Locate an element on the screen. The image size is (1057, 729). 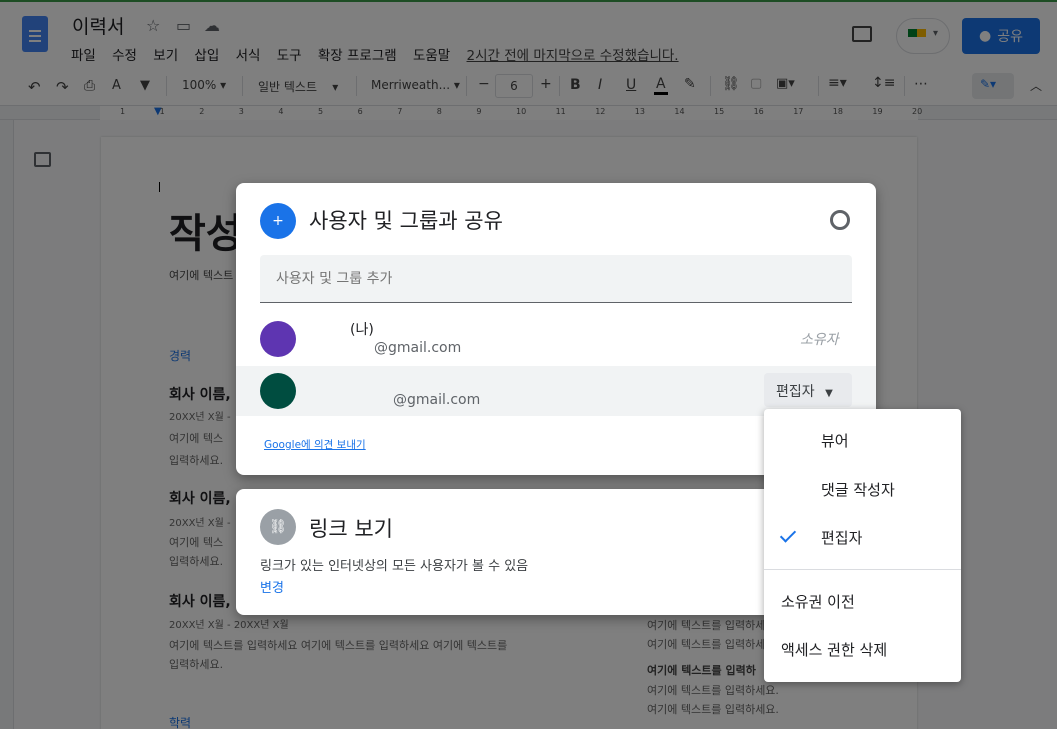
menu-item-editor: 편집자 is located at coordinates (841, 537).